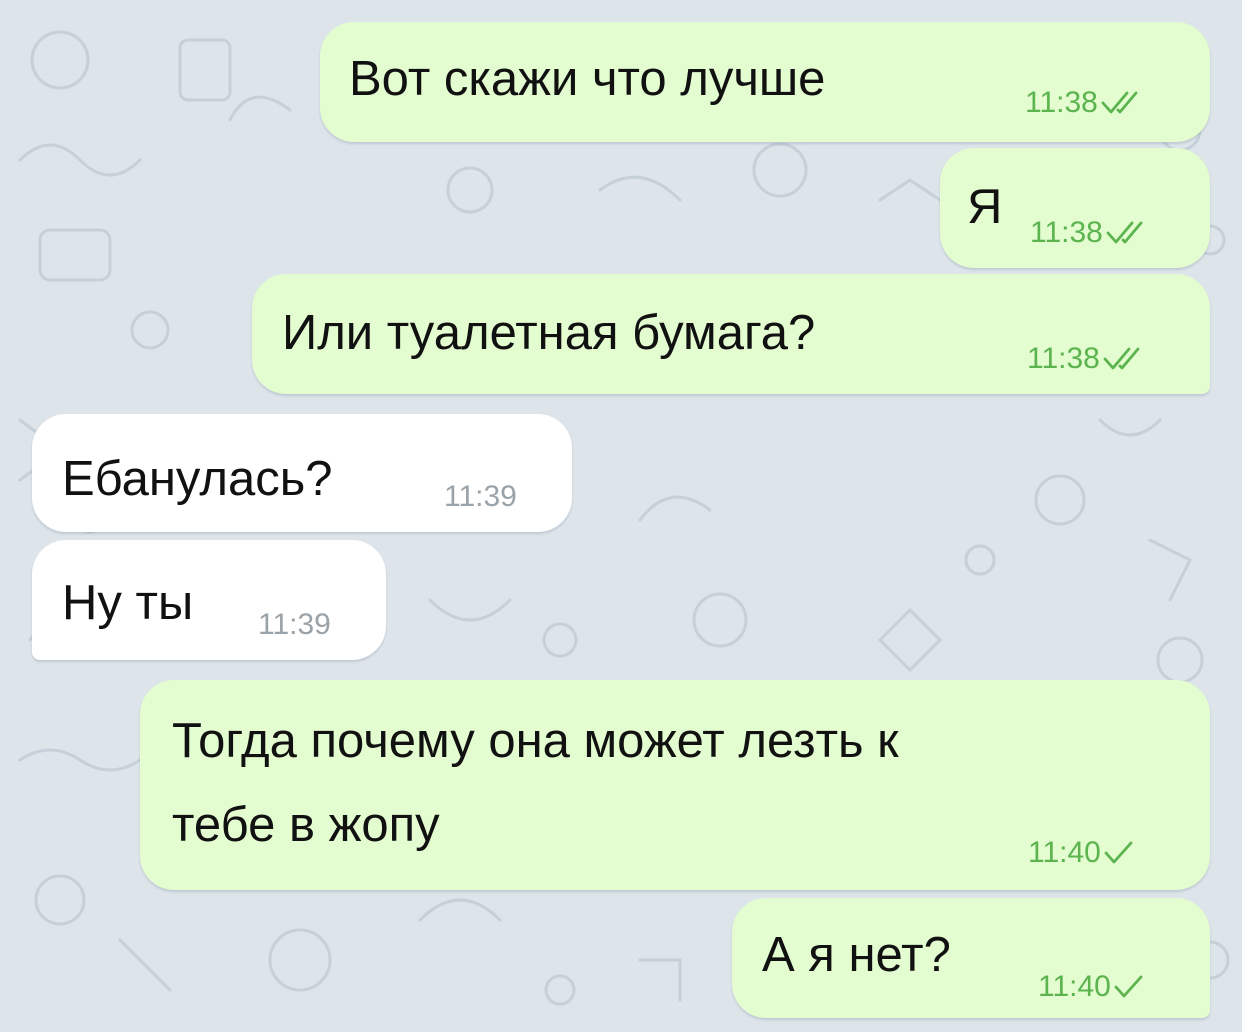 The image size is (1242, 1032). I want to click on message-bubble-outgoing: Вот скажи что лучше 11:38, so click(765, 82).